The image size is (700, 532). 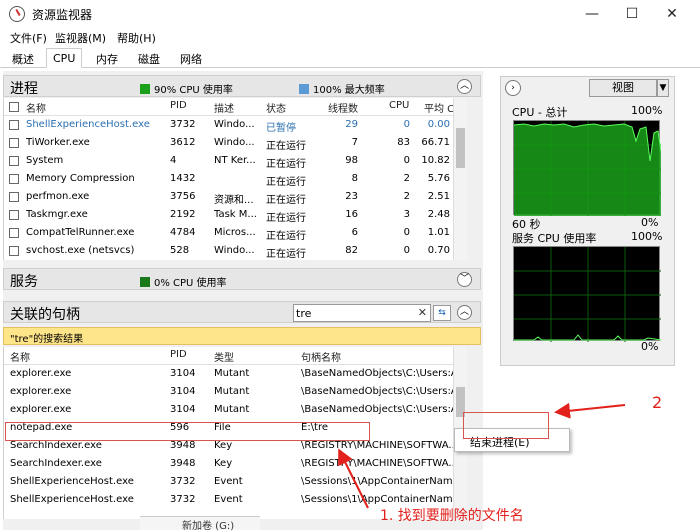 I want to click on annotation-step-2: 2, so click(x=657, y=402).